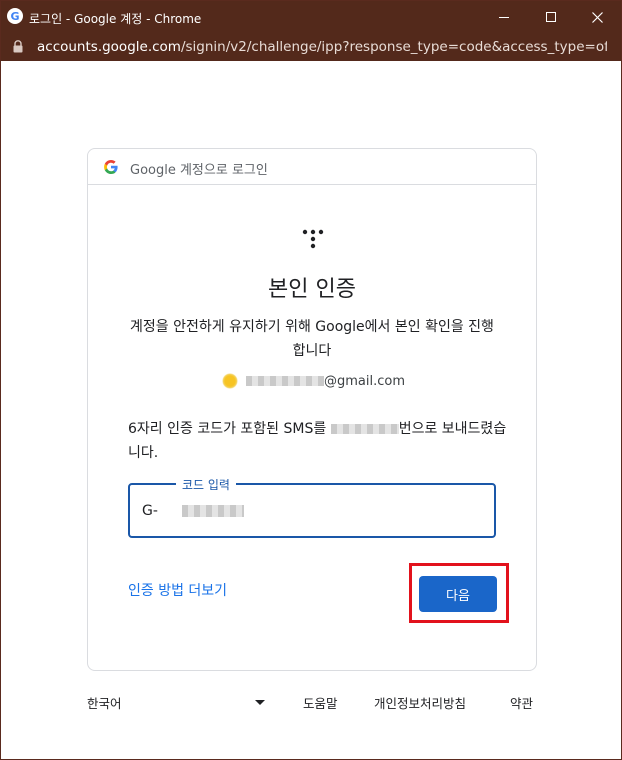 The image size is (622, 760). Describe the element at coordinates (312, 507) in the screenshot. I see `verification-code-input: 코드 입력 G-` at that location.